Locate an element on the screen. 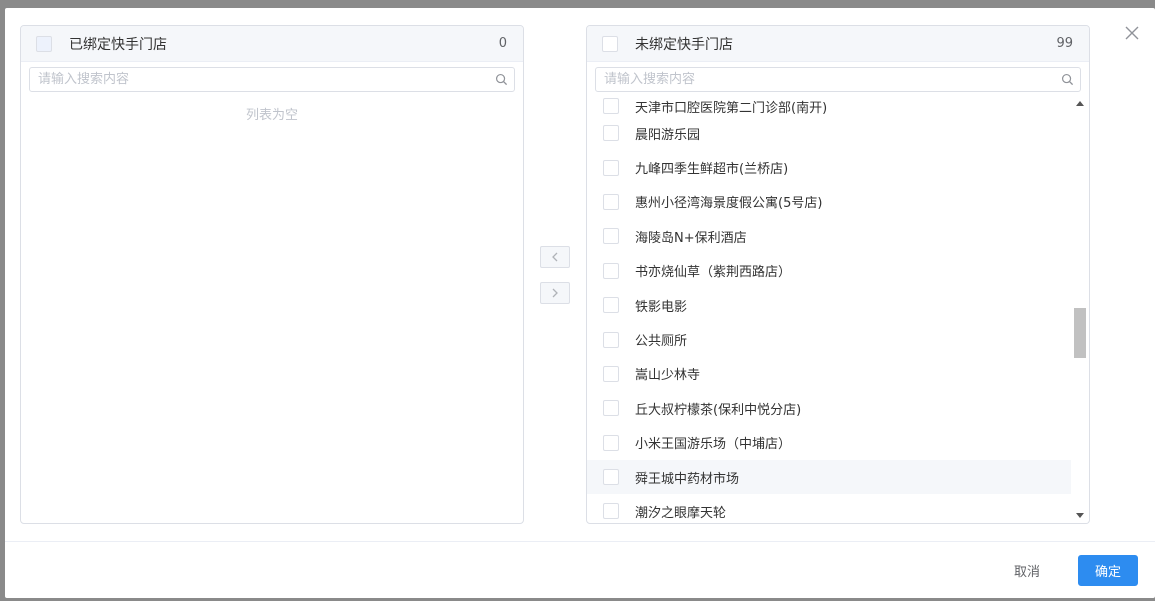 The width and height of the screenshot is (1155, 601). bound-search-input is located at coordinates (272, 79).